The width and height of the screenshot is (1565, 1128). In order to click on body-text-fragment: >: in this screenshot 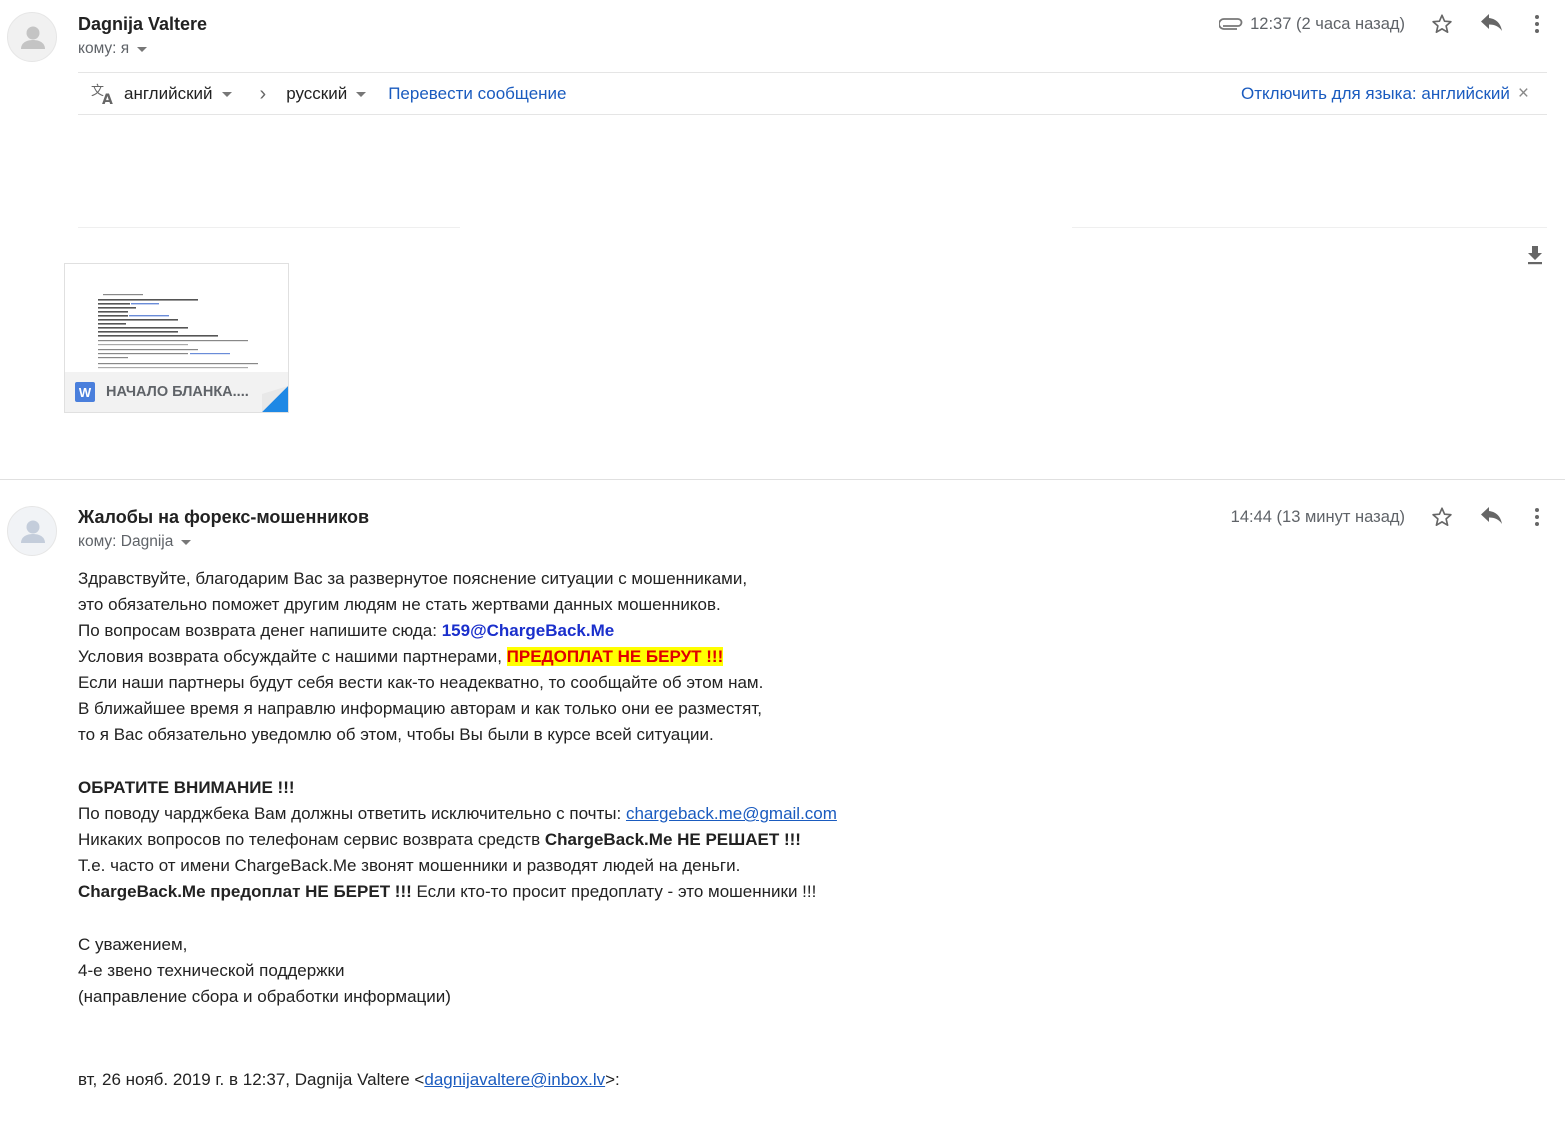, I will do `click(612, 1079)`.